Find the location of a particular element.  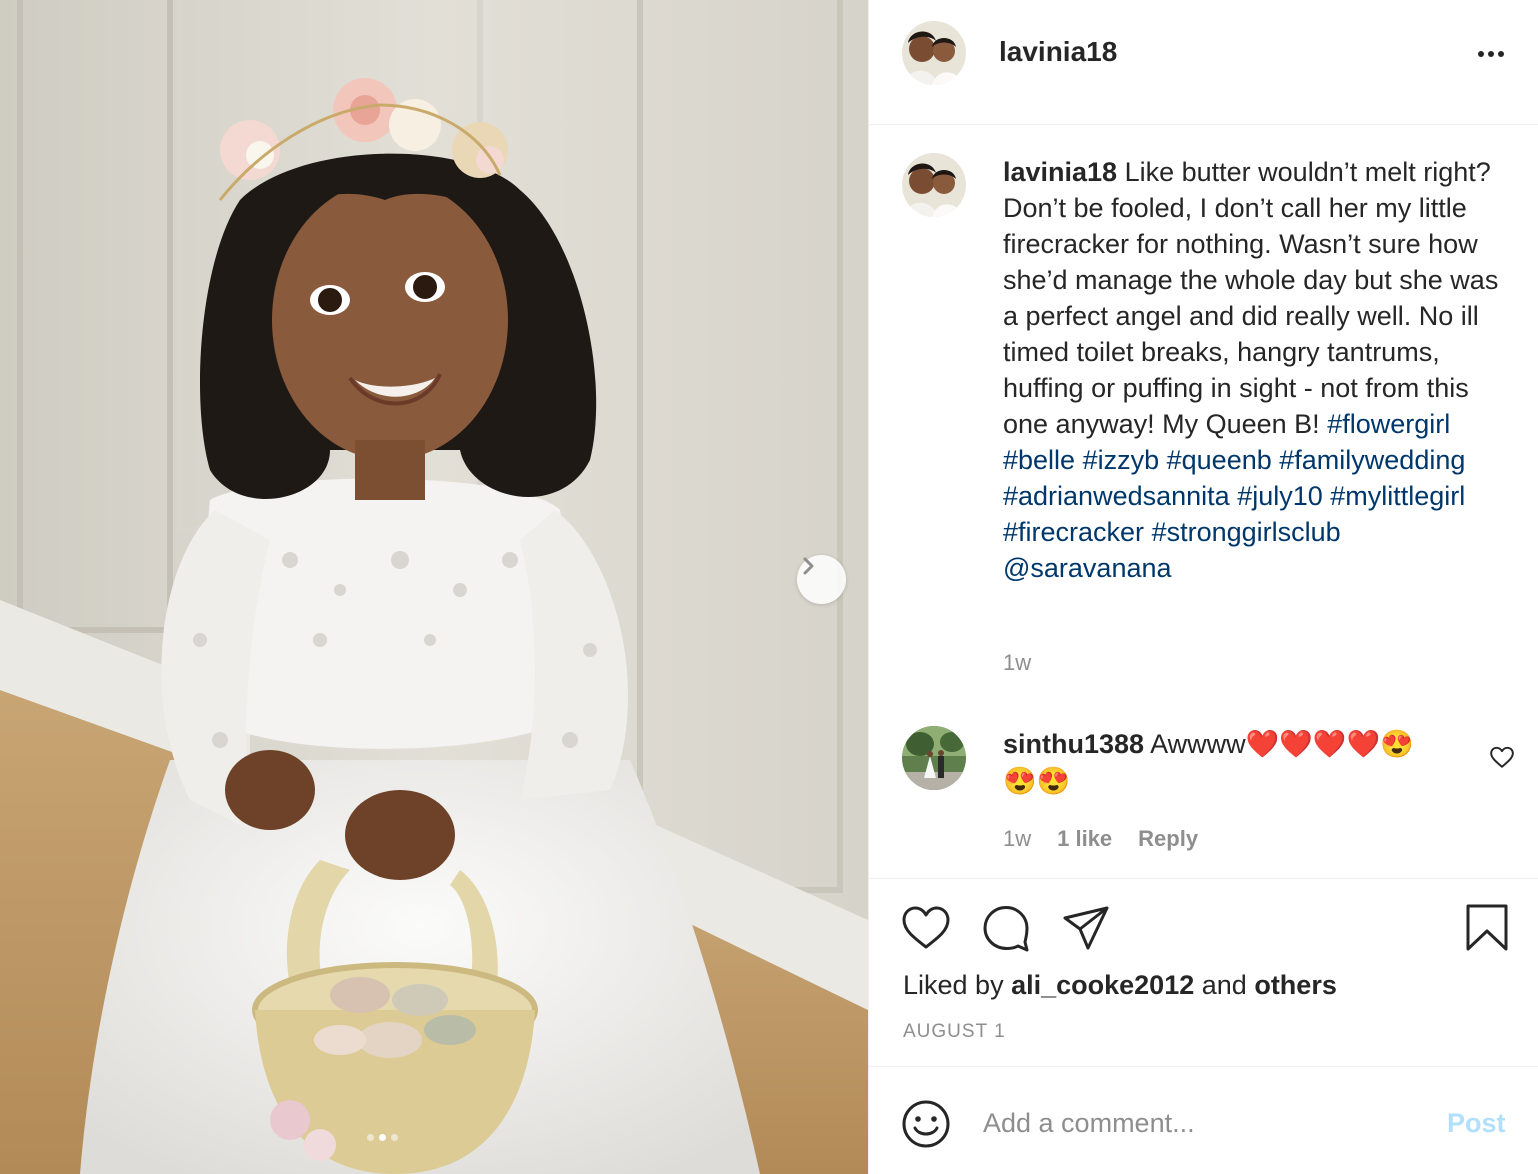

hashtag-link: #firecracker is located at coordinates (1073, 532).